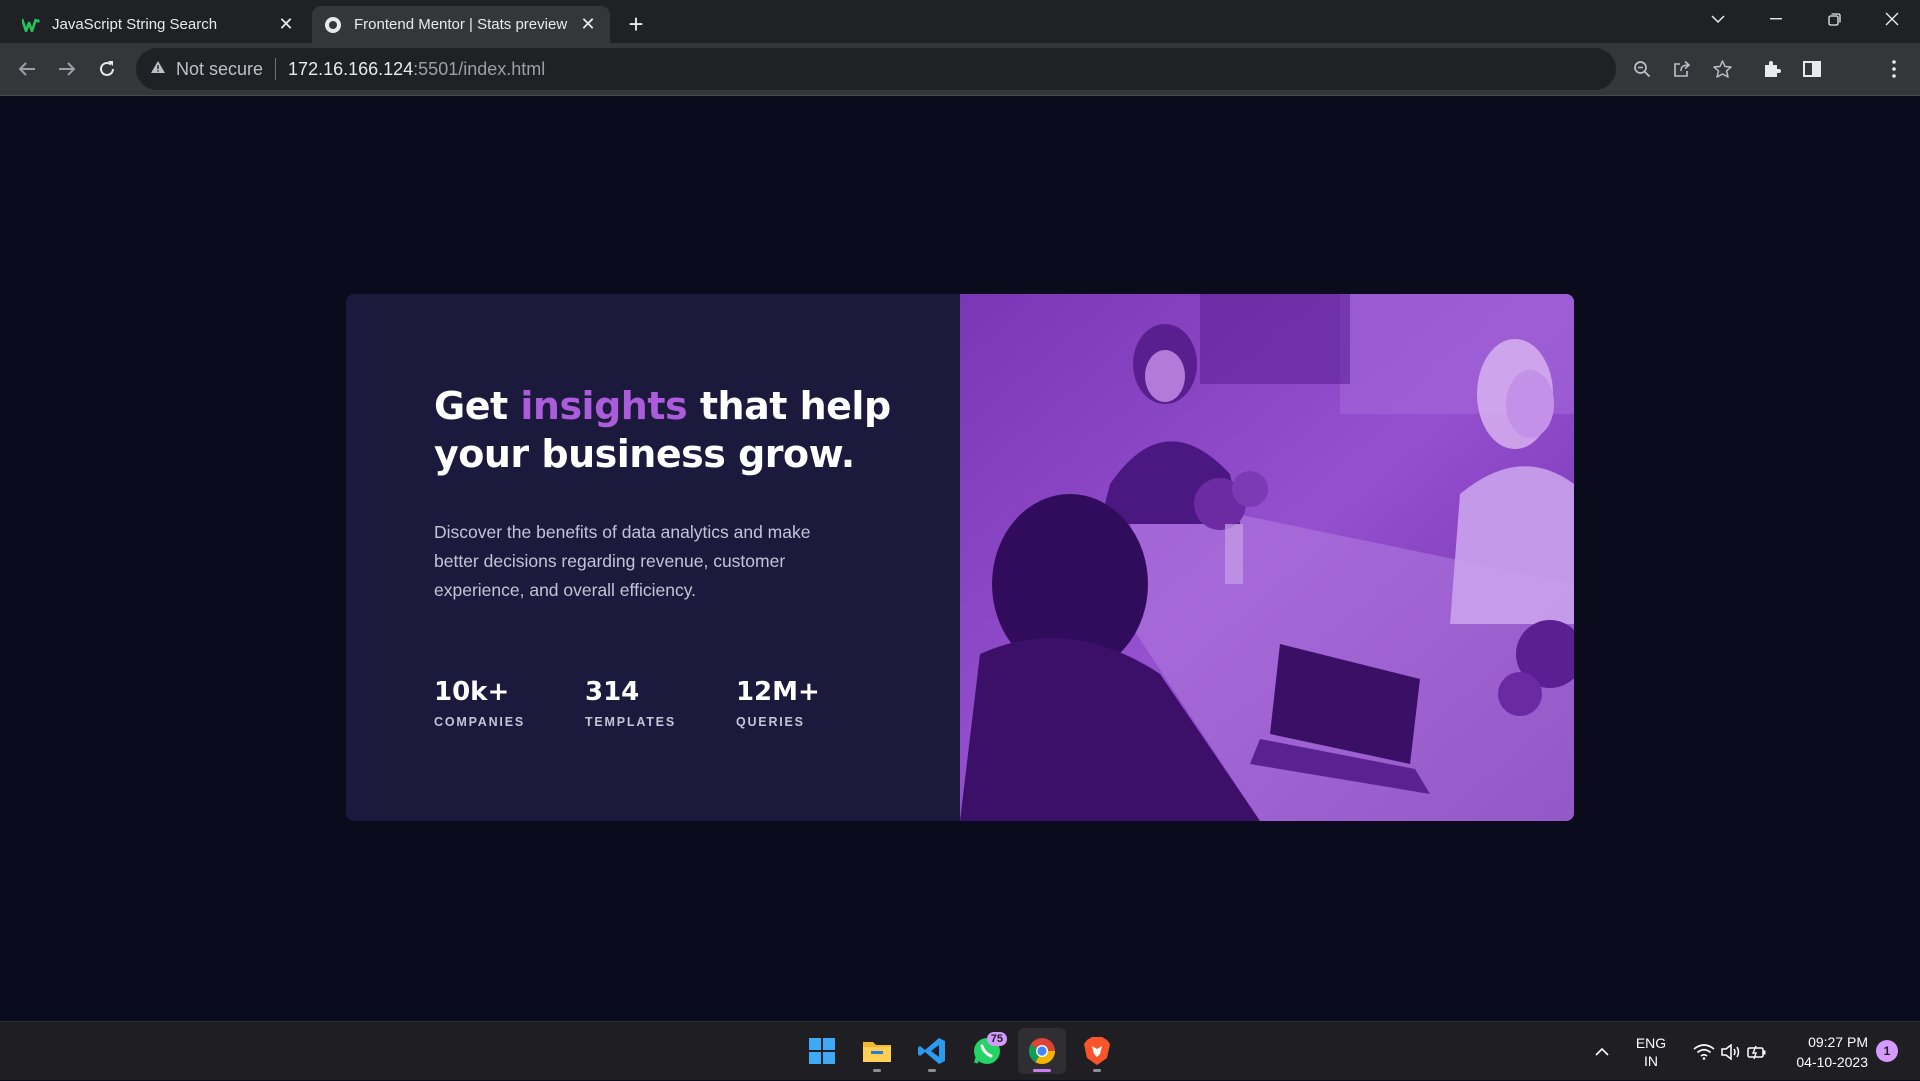 The width and height of the screenshot is (1920, 1081). I want to click on active-indicator, so click(1042, 1070).